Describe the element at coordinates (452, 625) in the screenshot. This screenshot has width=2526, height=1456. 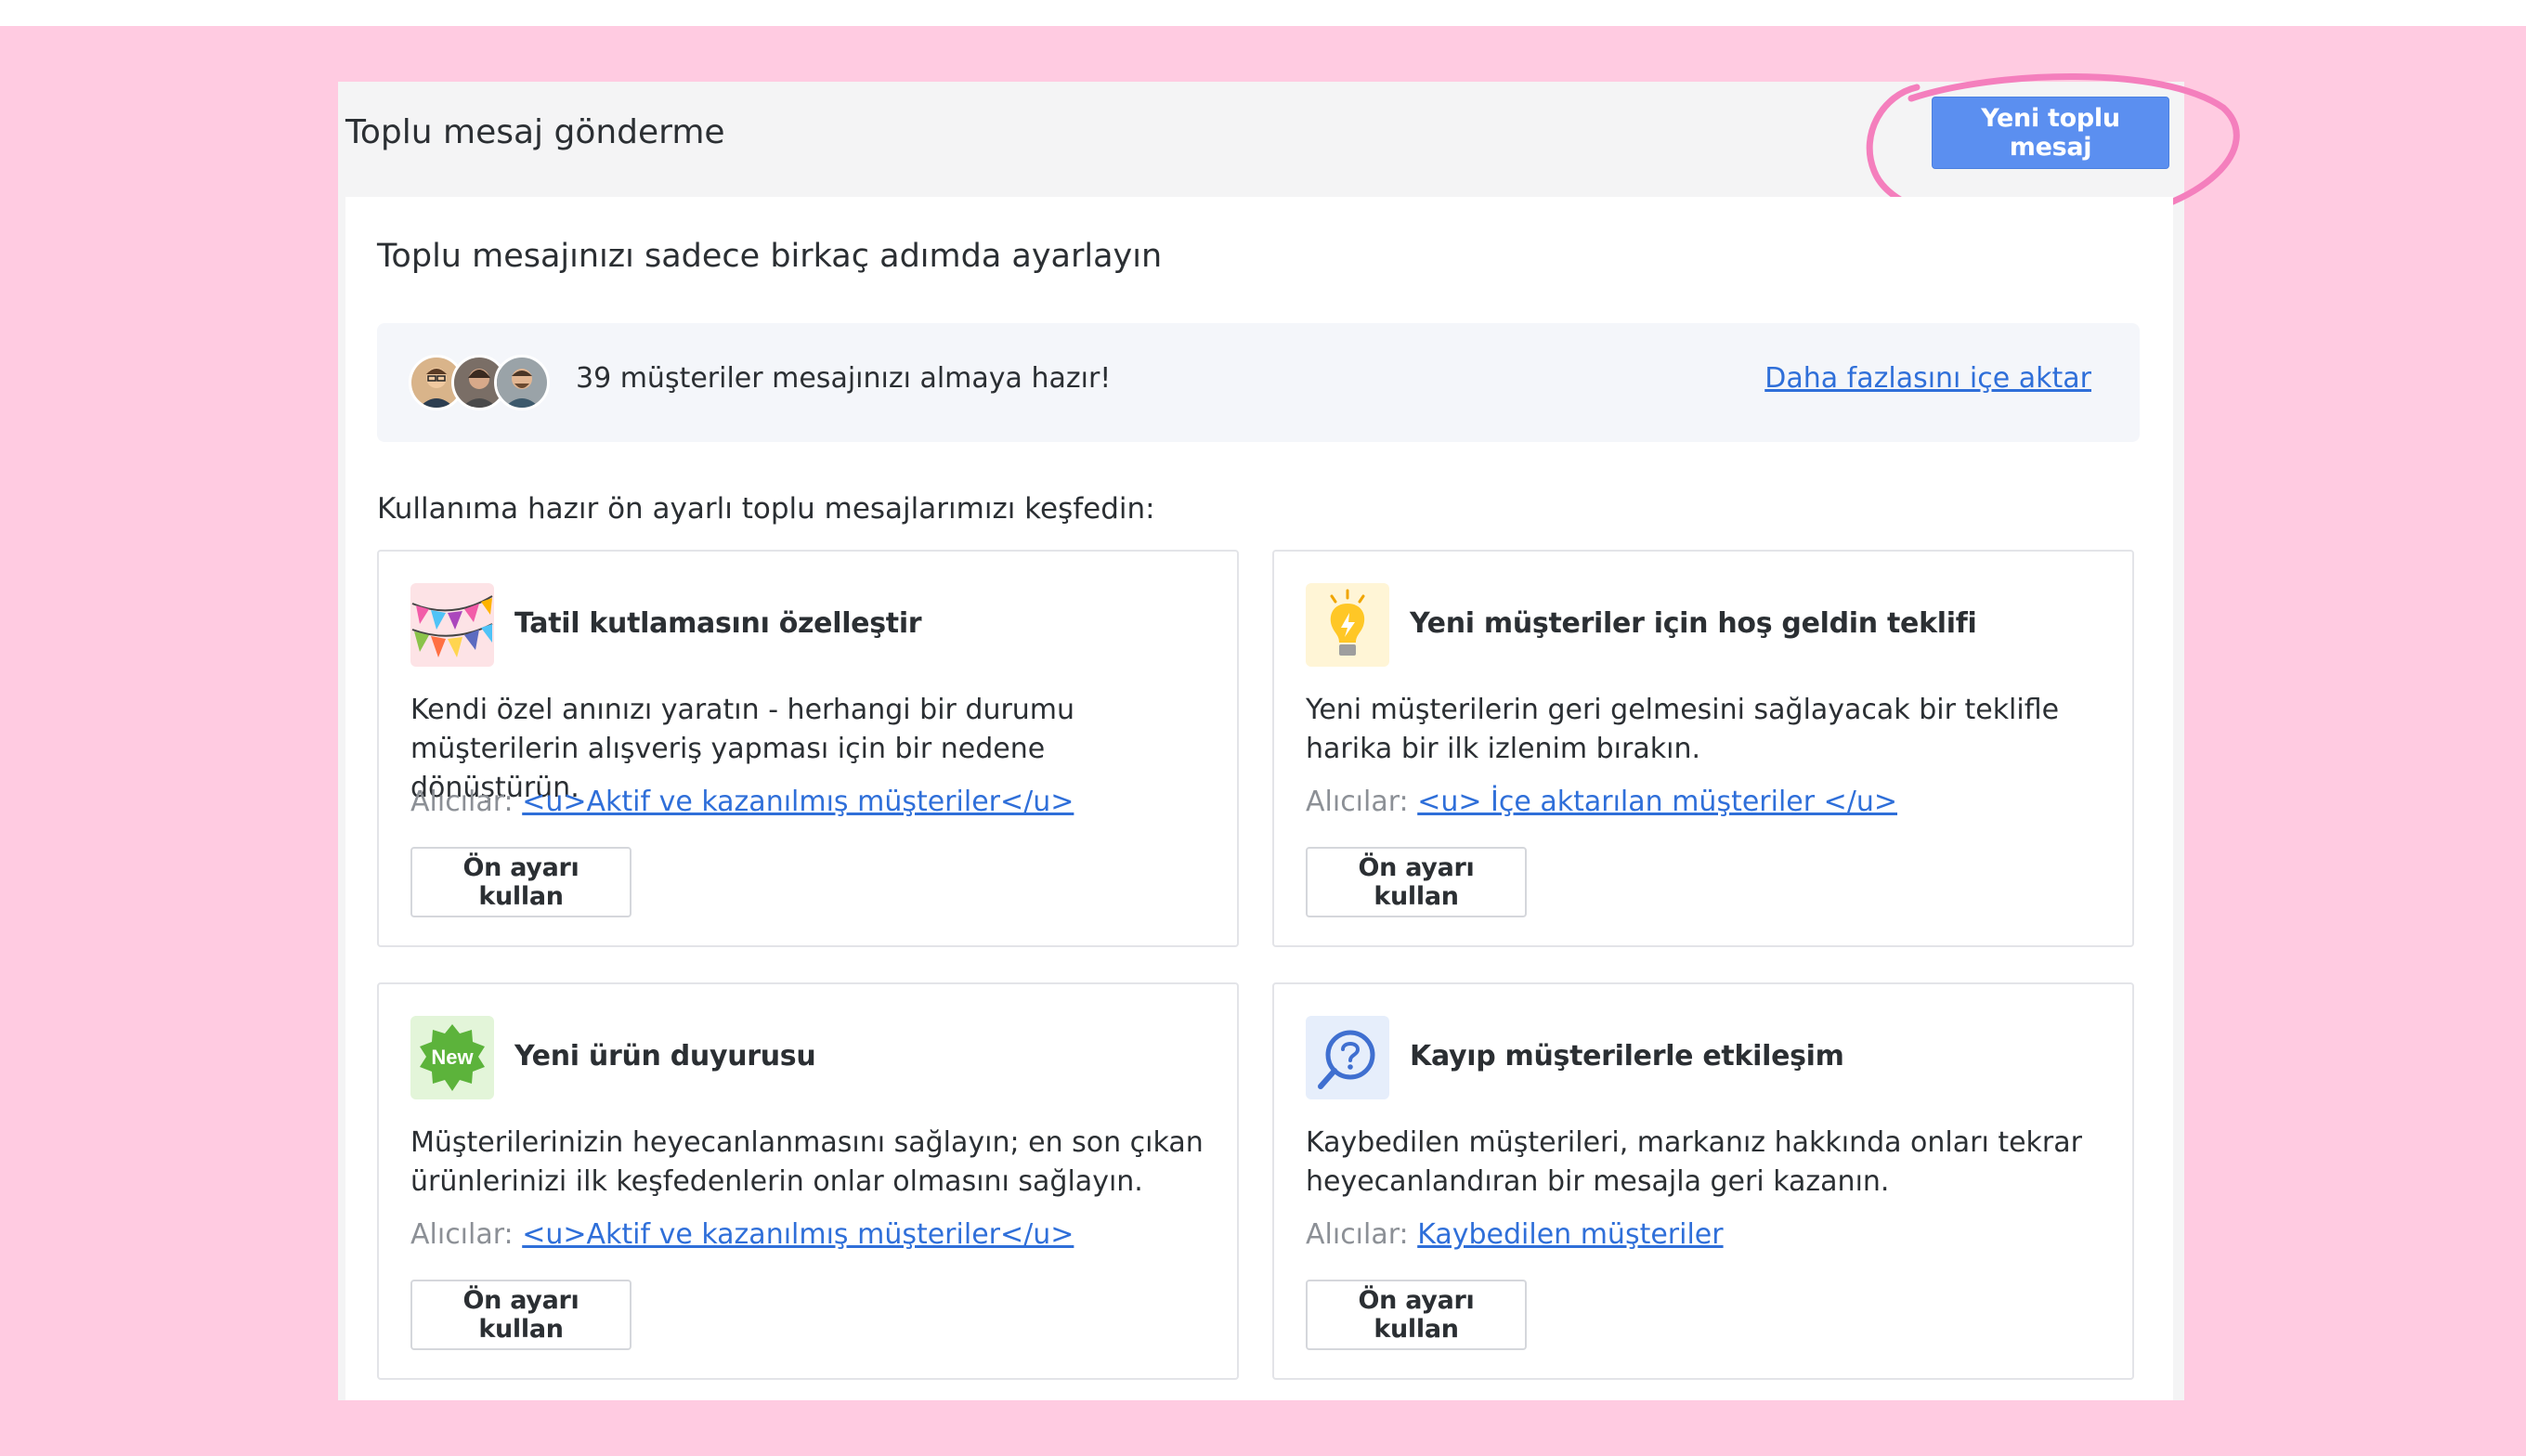
I see `bunting-flags-icon` at that location.